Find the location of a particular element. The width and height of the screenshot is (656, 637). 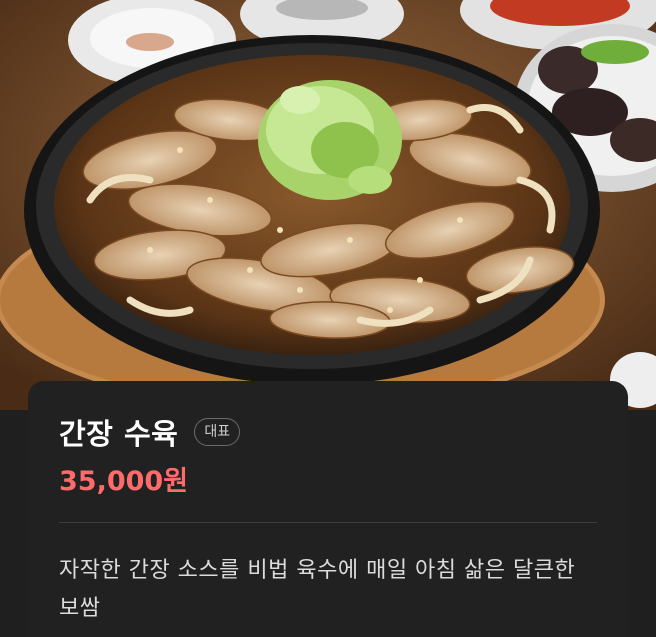

title-row: 간장 수육 대표 is located at coordinates (150, 432).